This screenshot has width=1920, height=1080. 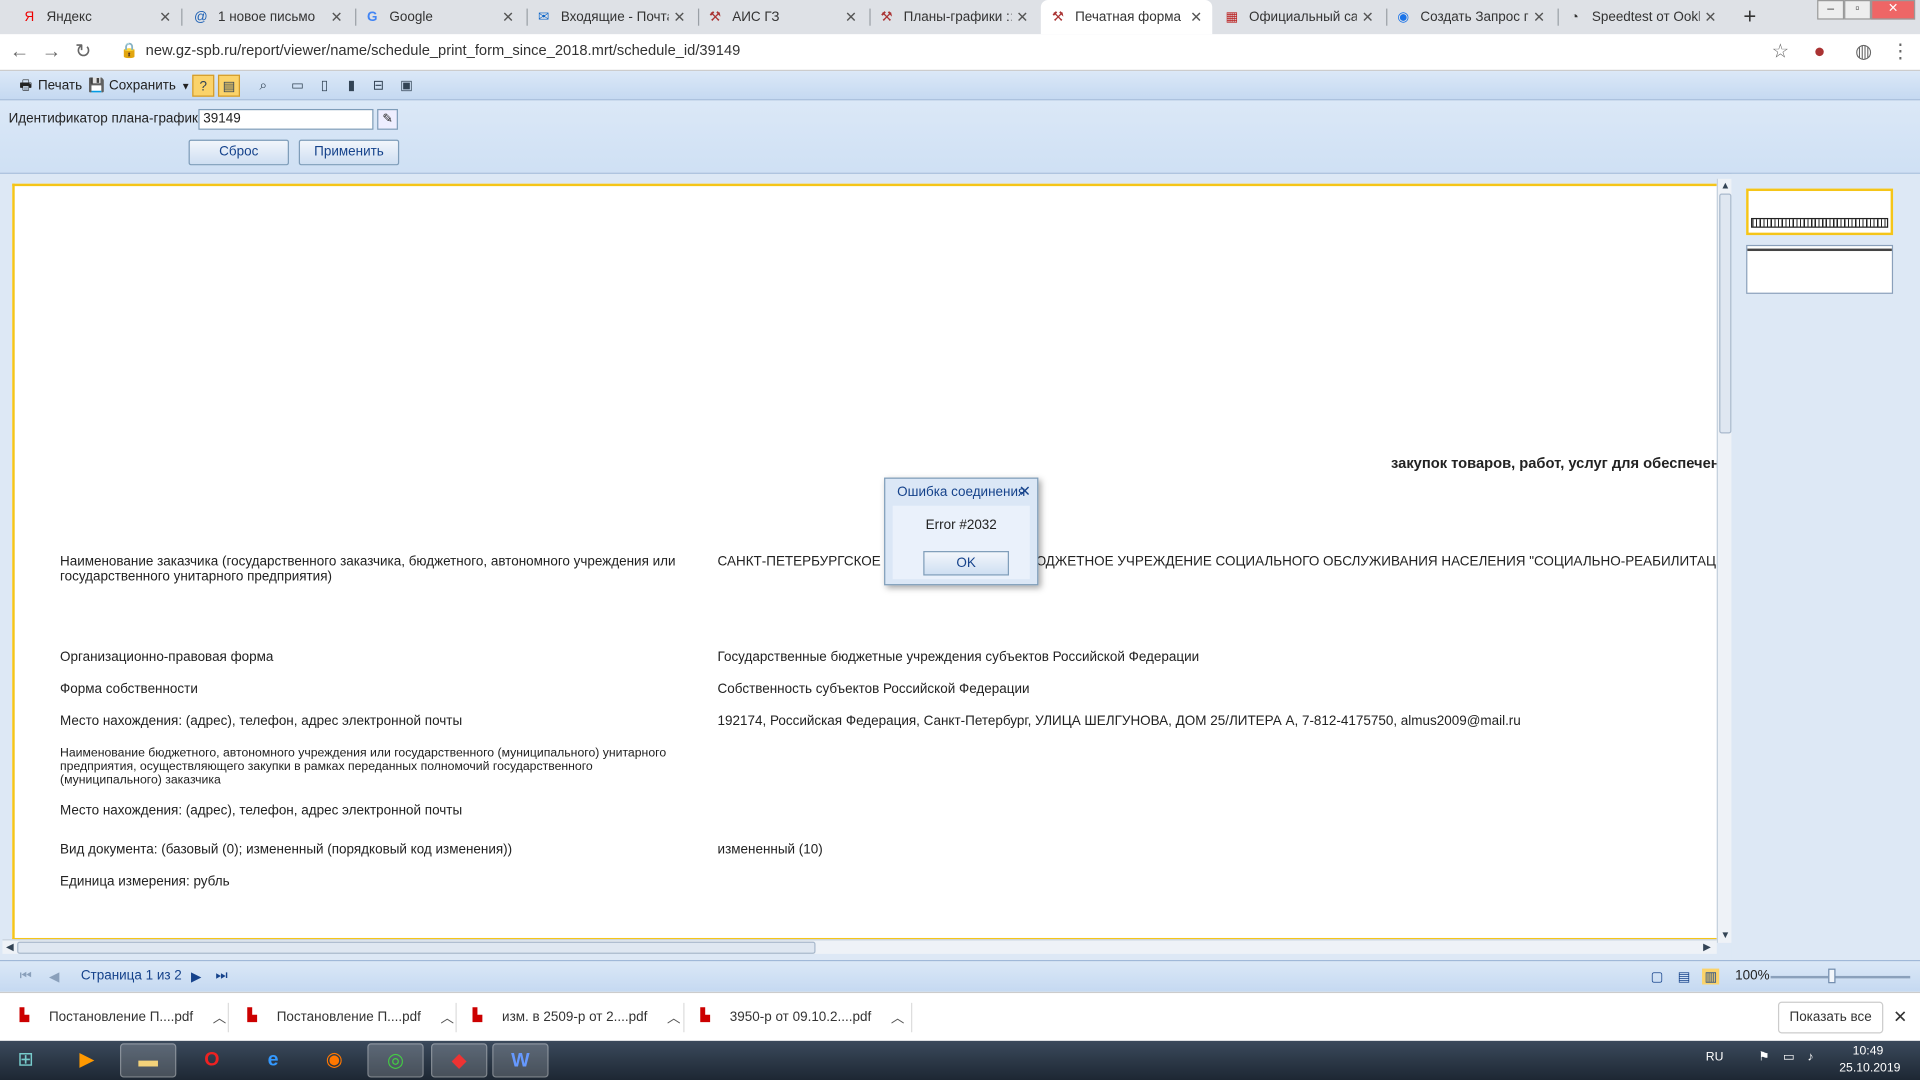 What do you see at coordinates (1707, 947) in the screenshot?
I see `scroll-right-icon: ▶` at bounding box center [1707, 947].